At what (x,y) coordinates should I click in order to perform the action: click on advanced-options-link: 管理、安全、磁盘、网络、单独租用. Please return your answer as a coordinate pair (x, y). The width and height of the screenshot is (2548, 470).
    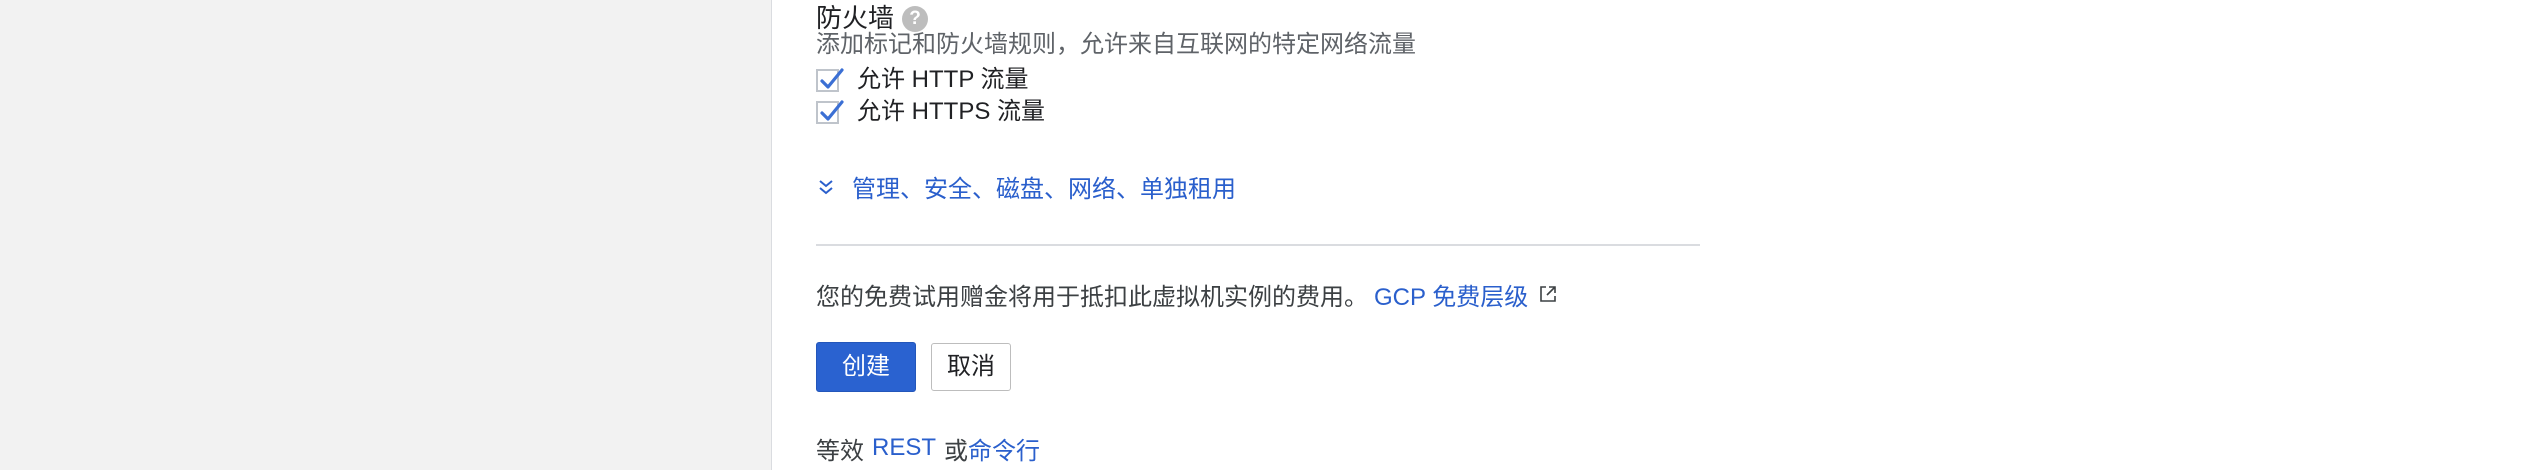
    Looking at the image, I should click on (1044, 186).